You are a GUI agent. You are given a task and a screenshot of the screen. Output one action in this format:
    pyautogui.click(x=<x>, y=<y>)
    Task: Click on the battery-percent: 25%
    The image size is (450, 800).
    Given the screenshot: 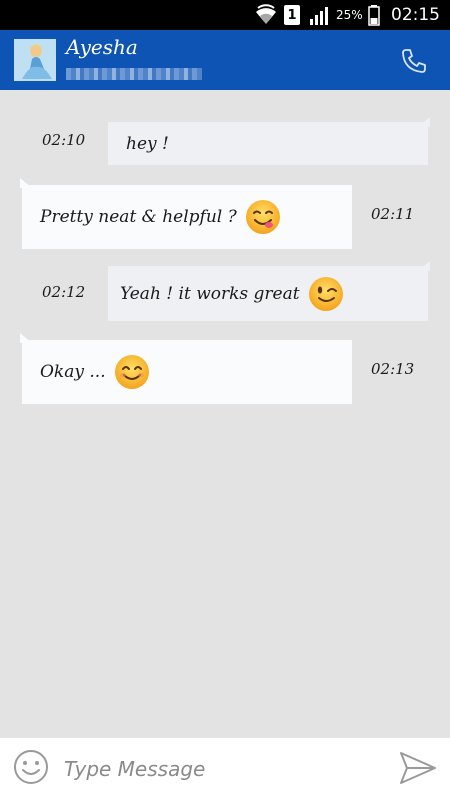 What is the action you would take?
    pyautogui.click(x=349, y=15)
    